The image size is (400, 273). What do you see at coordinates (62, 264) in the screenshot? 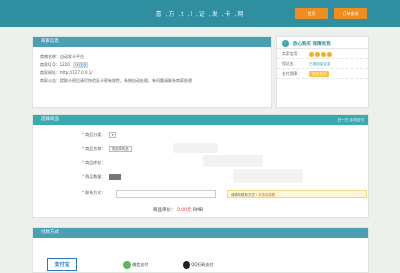
I see `alipay-option: 支付宝` at bounding box center [62, 264].